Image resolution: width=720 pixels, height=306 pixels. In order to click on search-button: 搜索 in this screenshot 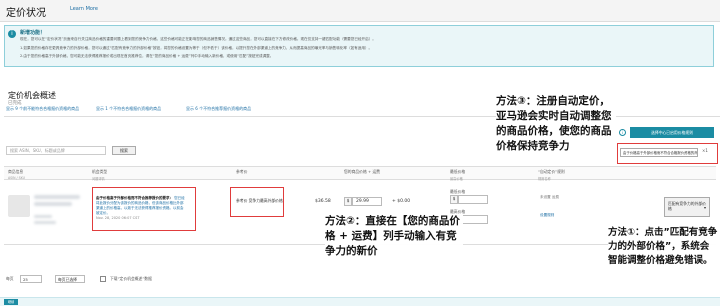, I will do `click(124, 150)`.